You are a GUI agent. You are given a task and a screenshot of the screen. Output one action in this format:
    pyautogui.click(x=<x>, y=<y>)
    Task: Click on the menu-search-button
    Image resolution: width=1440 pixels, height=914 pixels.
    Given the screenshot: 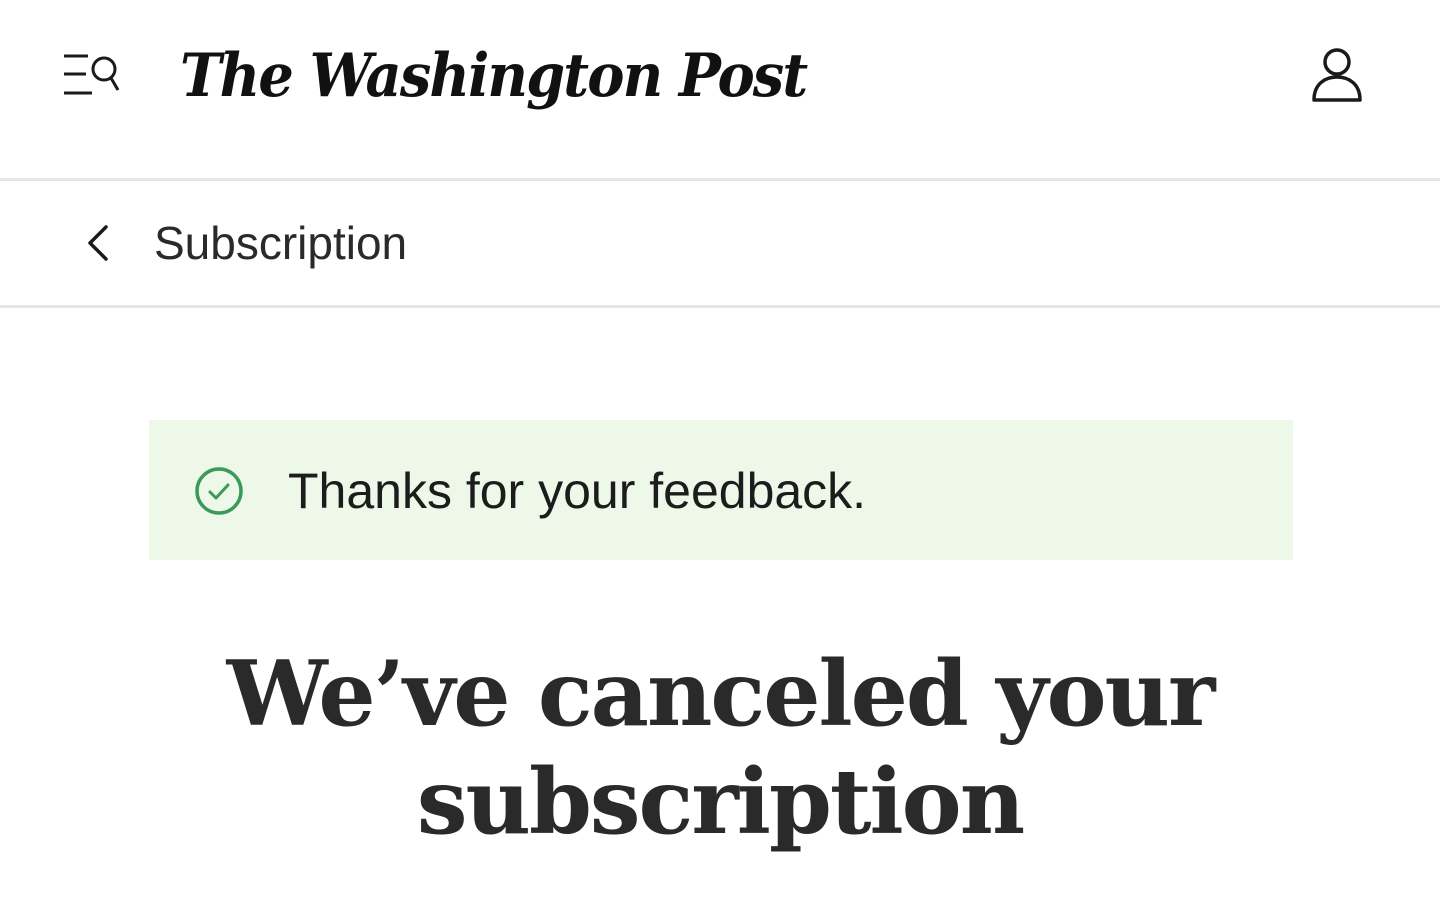 What is the action you would take?
    pyautogui.click(x=91, y=76)
    